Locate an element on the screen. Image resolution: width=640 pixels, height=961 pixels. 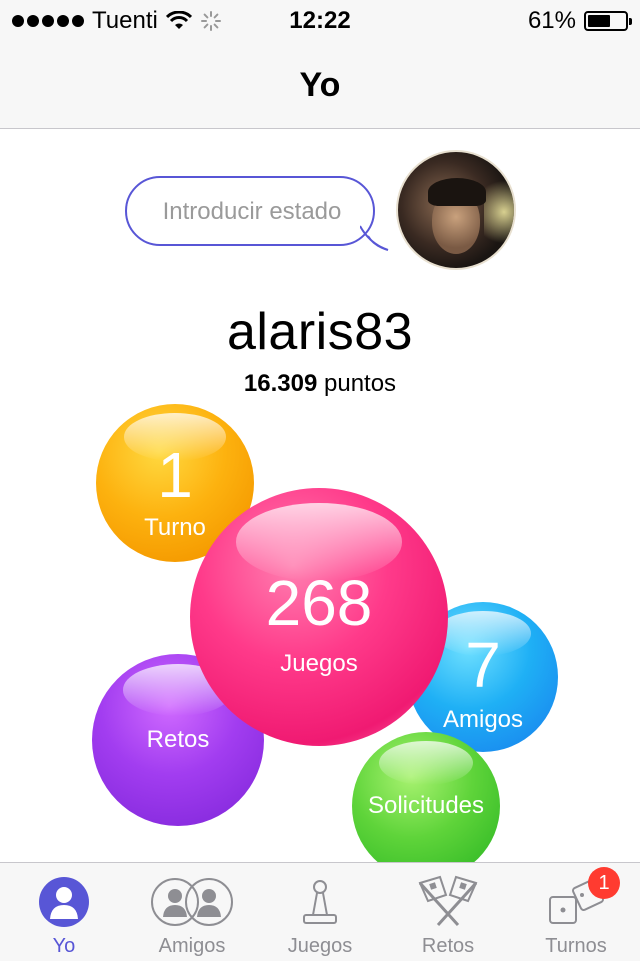
points-value: 16.309 is located at coordinates (280, 383).